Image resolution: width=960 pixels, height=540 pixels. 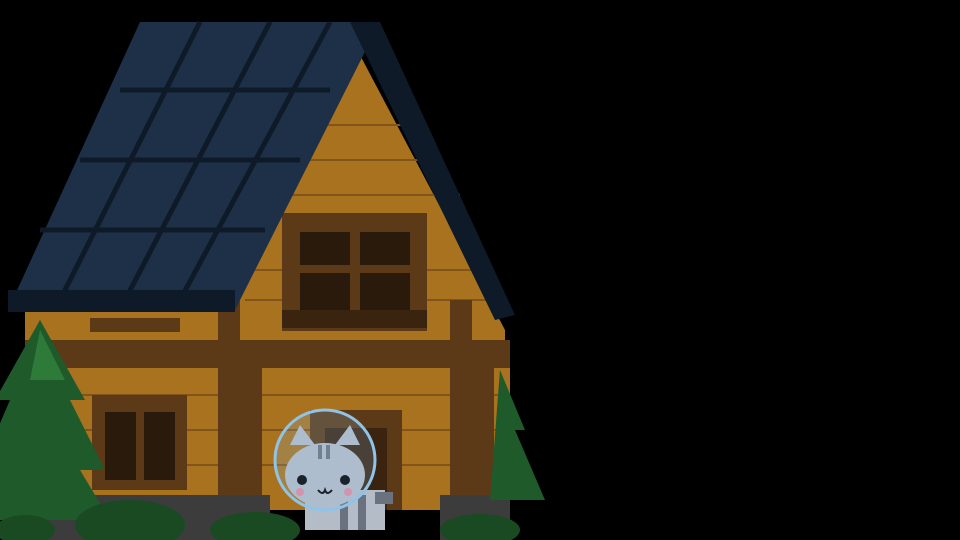 What do you see at coordinates (325, 460) in the screenshot?
I see `bubble-helmet` at bounding box center [325, 460].